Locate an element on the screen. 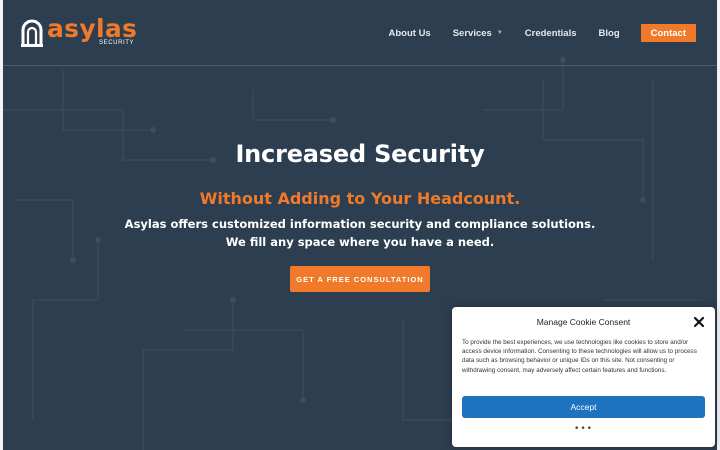 The image size is (720, 450). nav-item-about-us: About Us is located at coordinates (410, 33).